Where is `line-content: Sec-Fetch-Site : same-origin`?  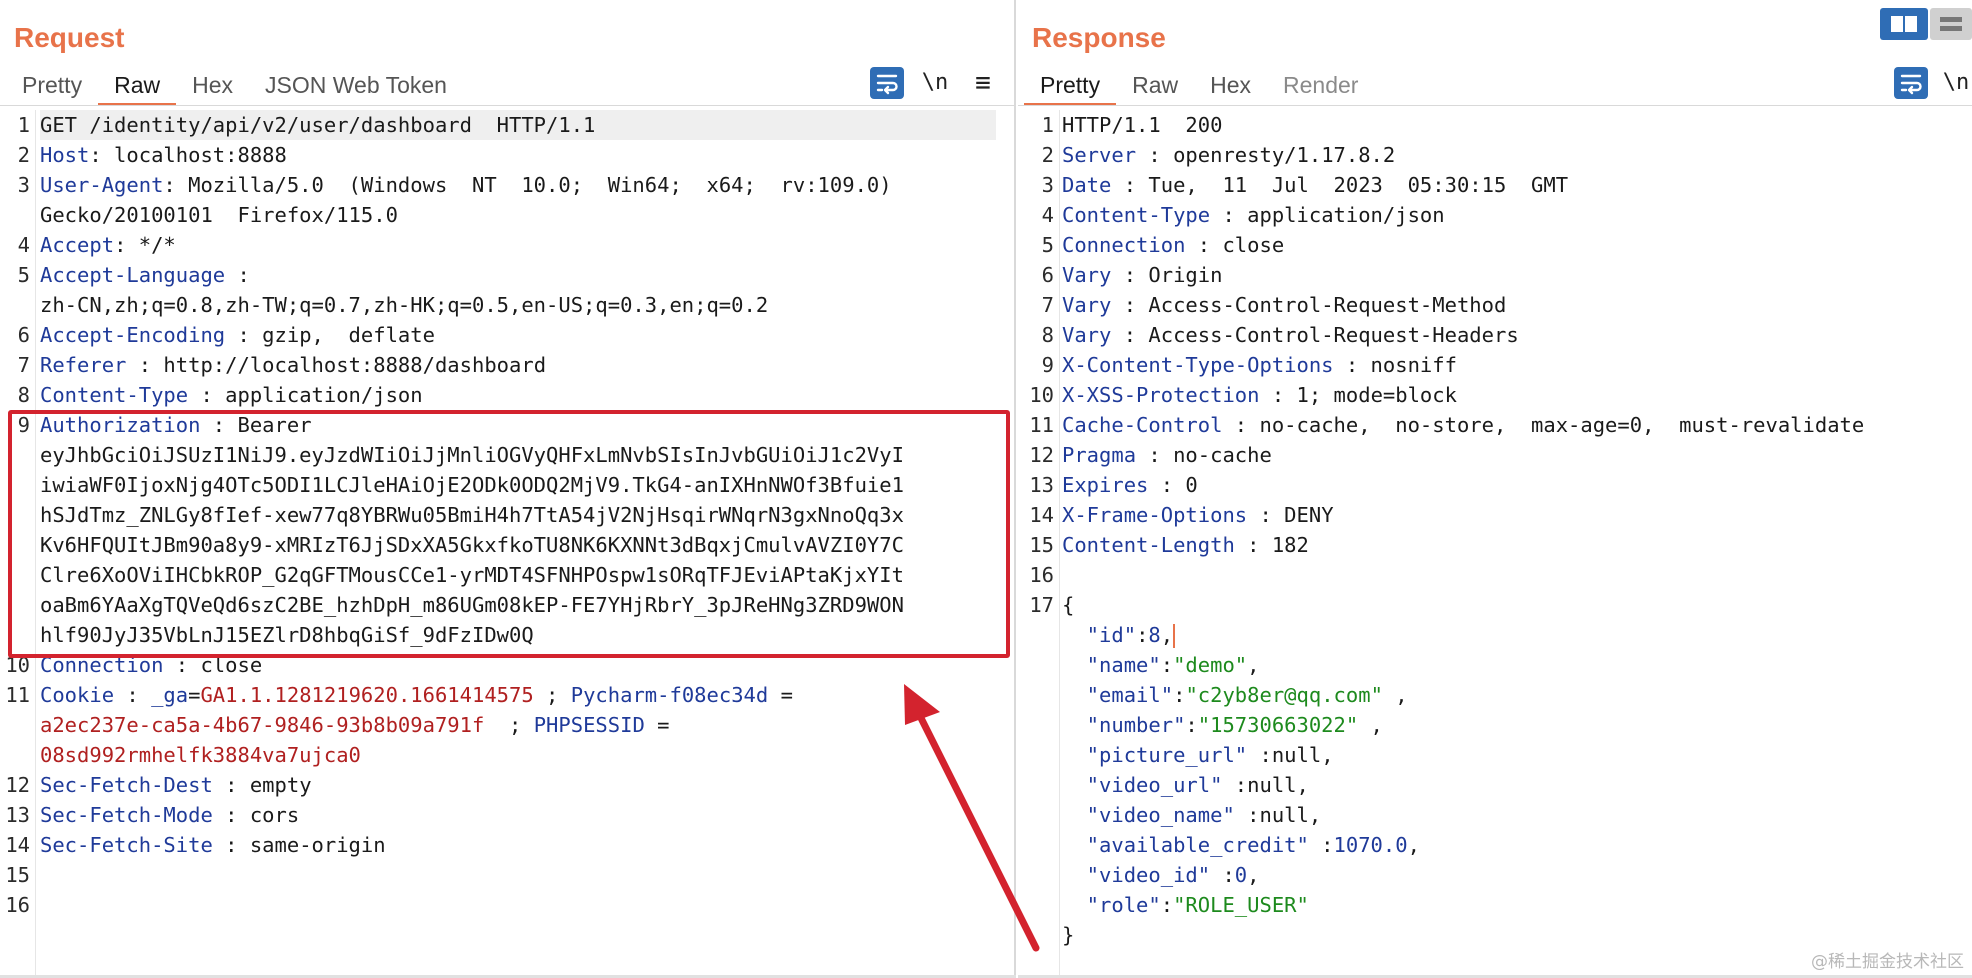
line-content: Sec-Fetch-Site : same-origin is located at coordinates (527, 845).